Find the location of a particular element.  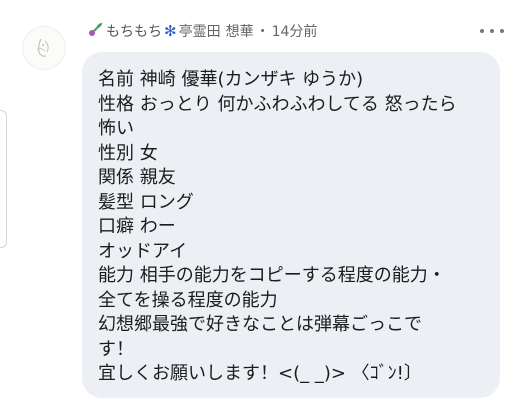

member-name: 想華 is located at coordinates (240, 31).